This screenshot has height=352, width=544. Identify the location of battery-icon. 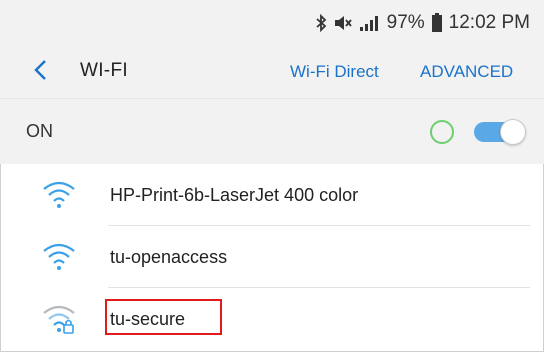
(437, 23).